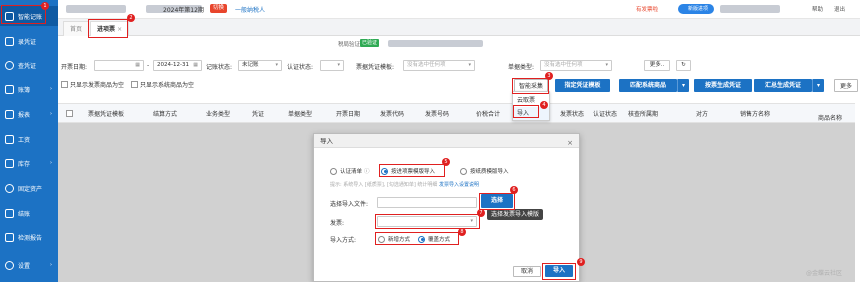 The height and width of the screenshot is (282, 860). I want to click on radio-scan-import: 按纸质模版导入, so click(484, 171).